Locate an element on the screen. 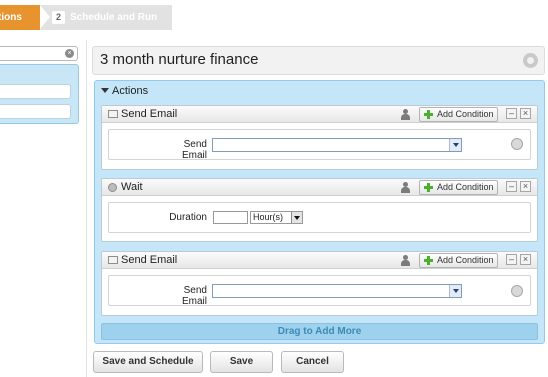 Image resolution: width=548 pixels, height=377 pixels. collapse-caret-icon is located at coordinates (105, 90).